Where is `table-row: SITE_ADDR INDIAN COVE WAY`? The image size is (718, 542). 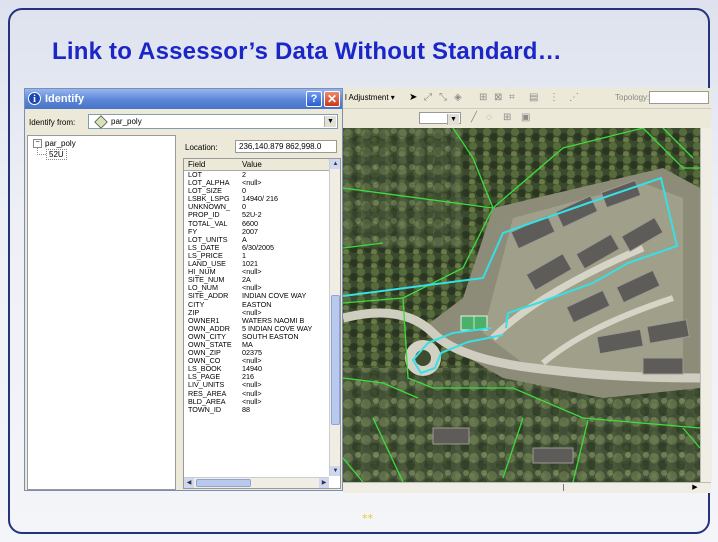 table-row: SITE_ADDR INDIAN COVE WAY is located at coordinates (256, 296).